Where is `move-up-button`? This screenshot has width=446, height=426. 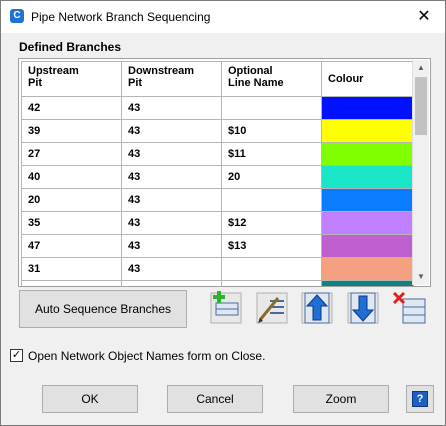
move-up-button is located at coordinates (317, 308).